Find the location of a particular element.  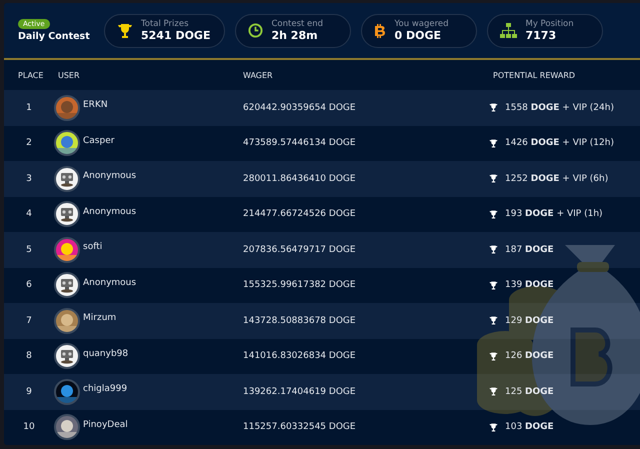

user-name: Casper is located at coordinates (98, 141).